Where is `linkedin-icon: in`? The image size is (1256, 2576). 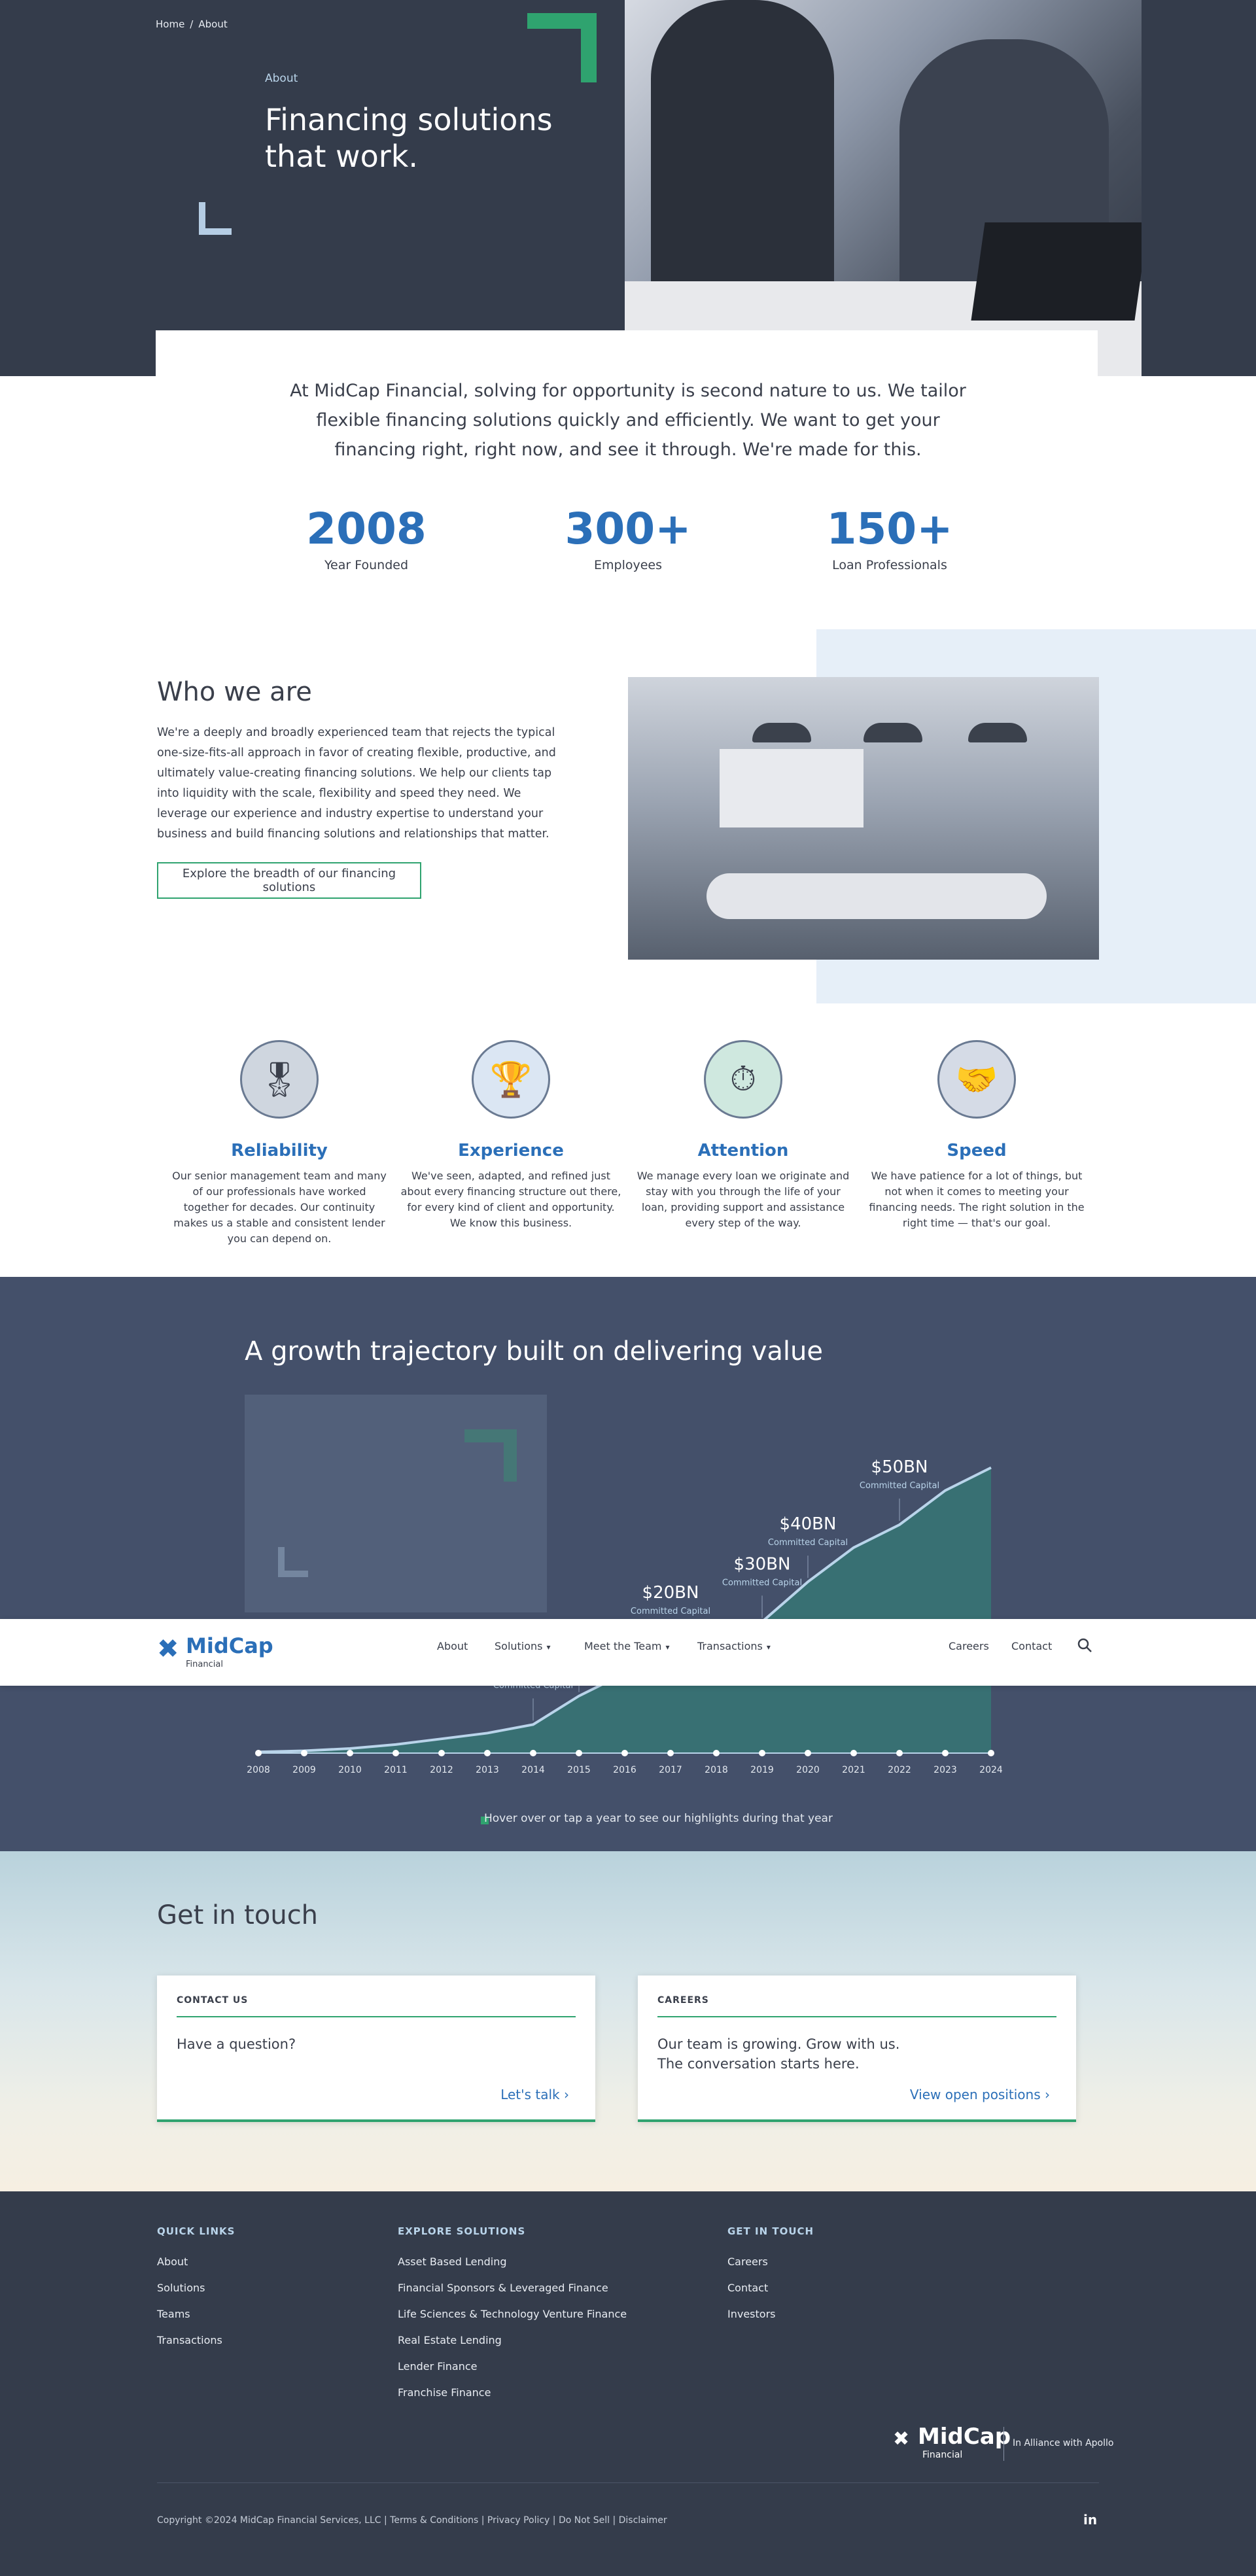 linkedin-icon: in is located at coordinates (1090, 2520).